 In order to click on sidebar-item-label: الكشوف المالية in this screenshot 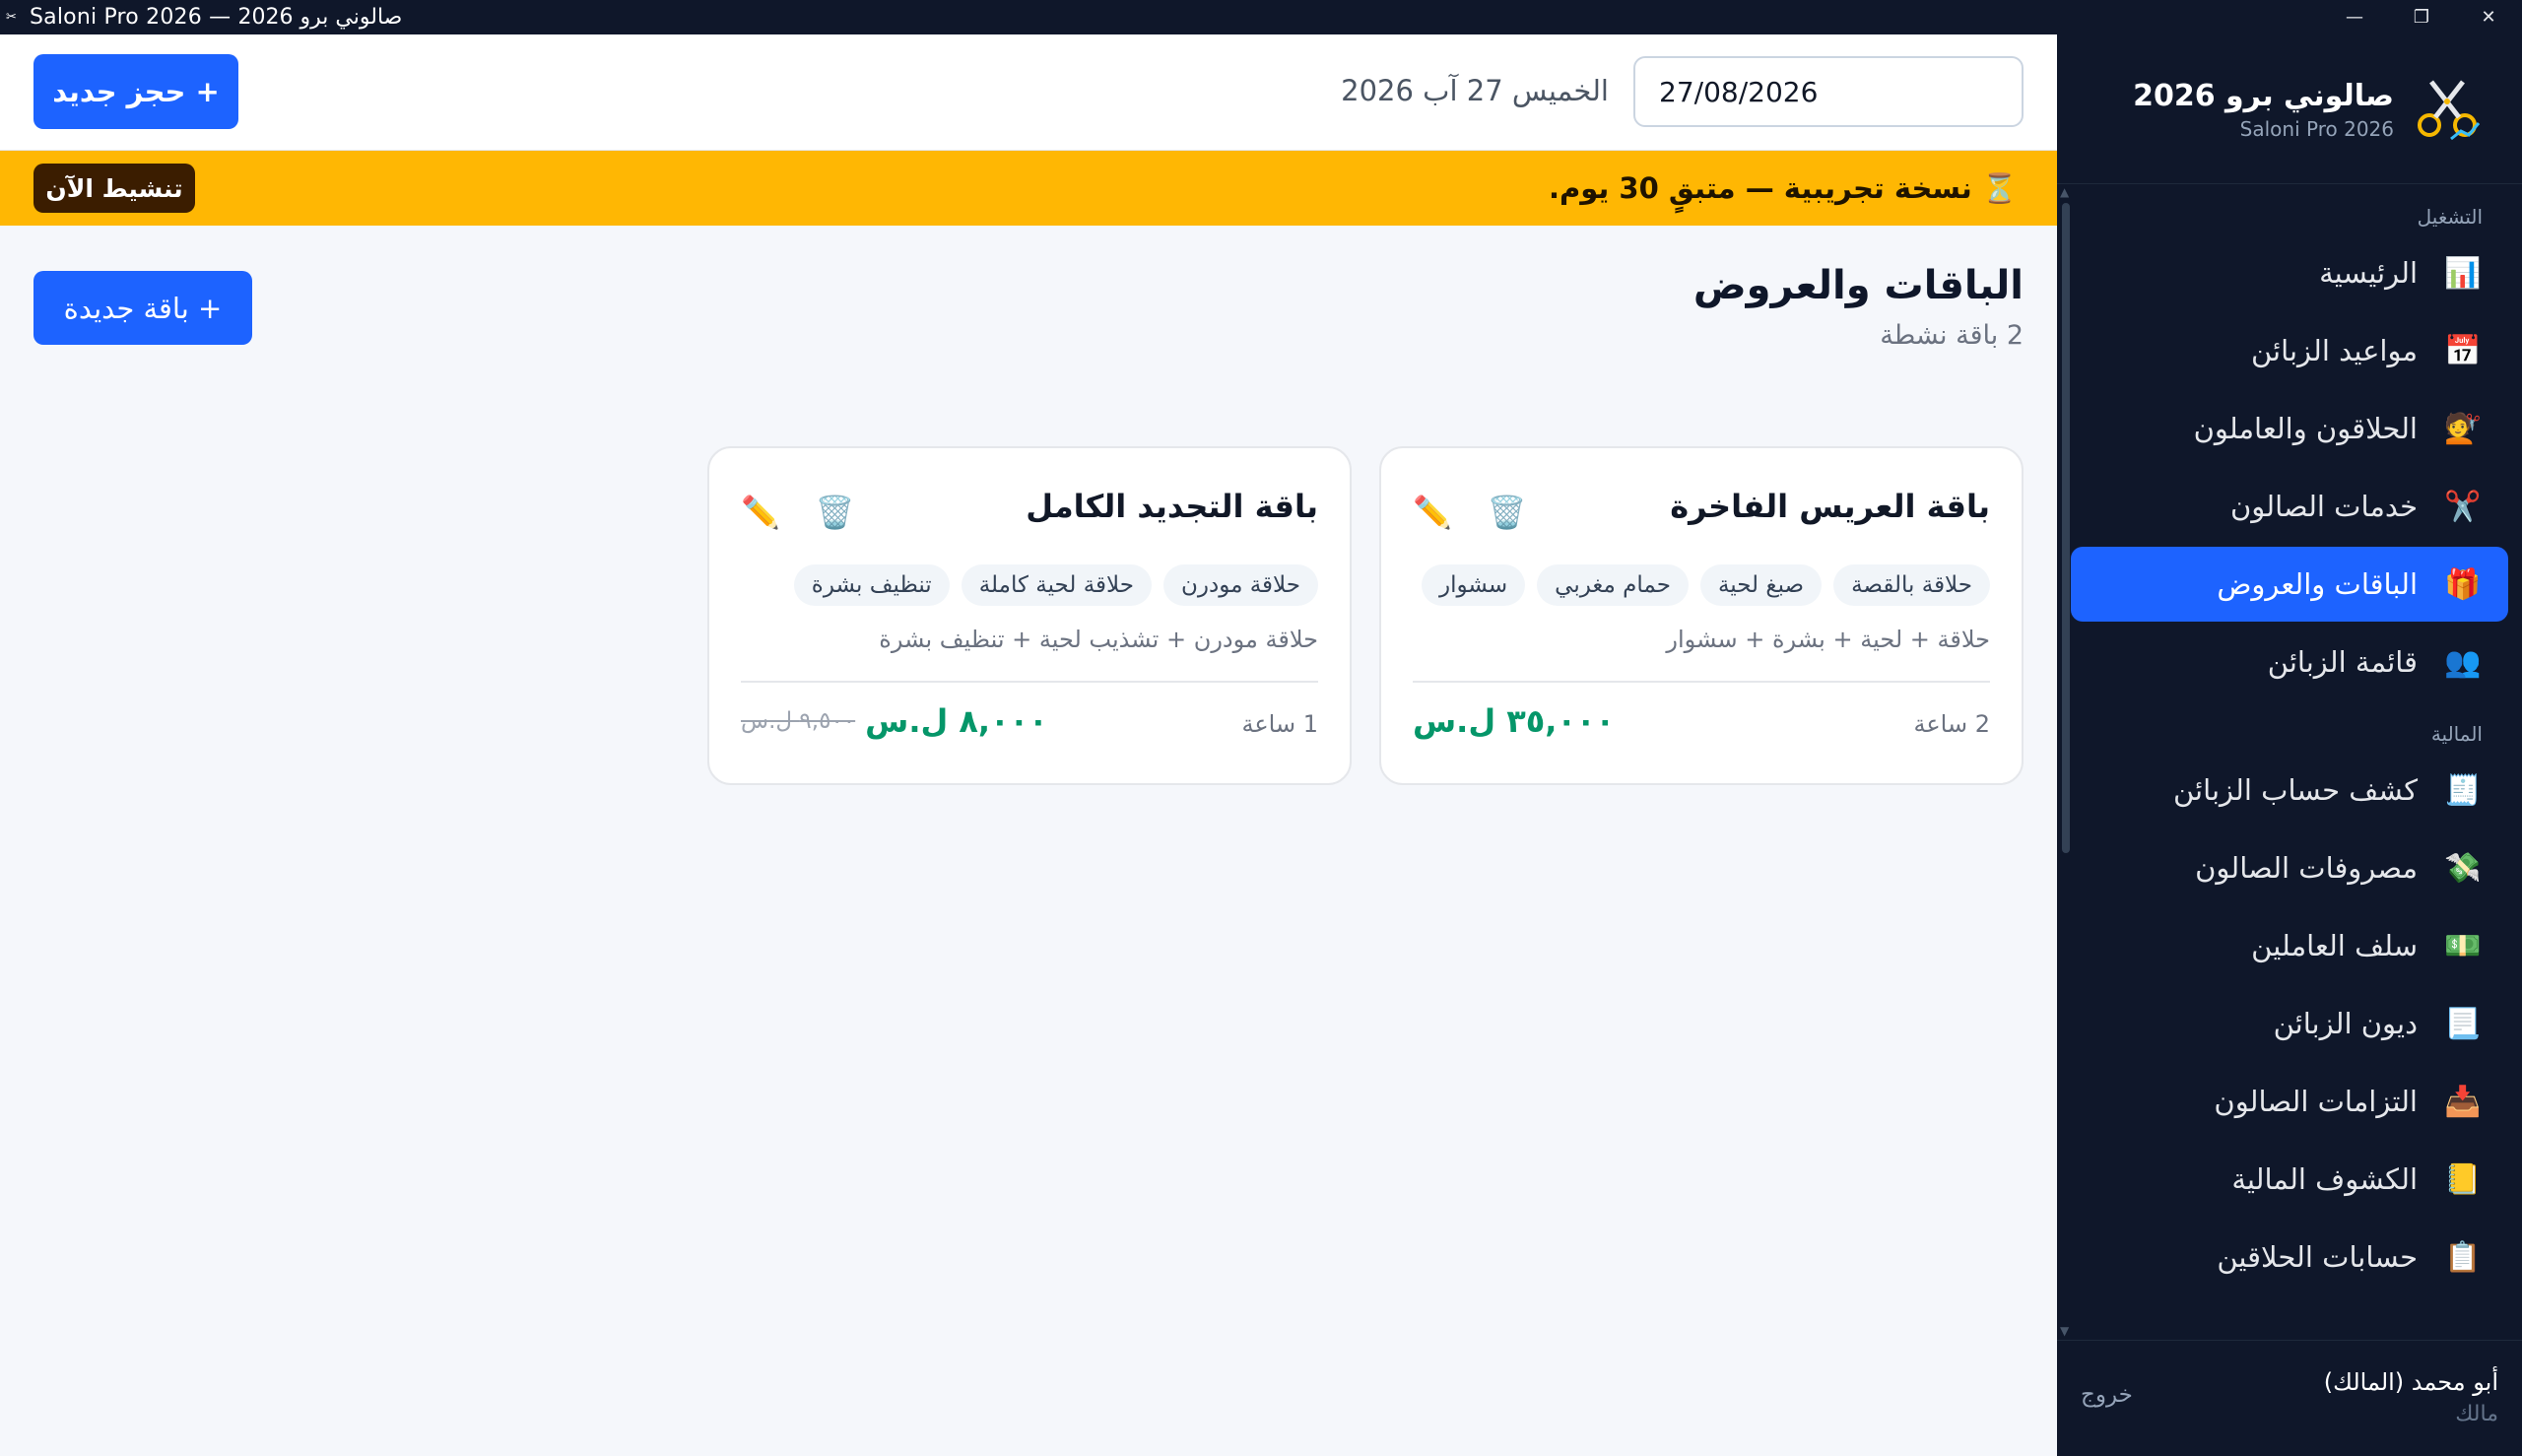, I will do `click(2324, 1179)`.